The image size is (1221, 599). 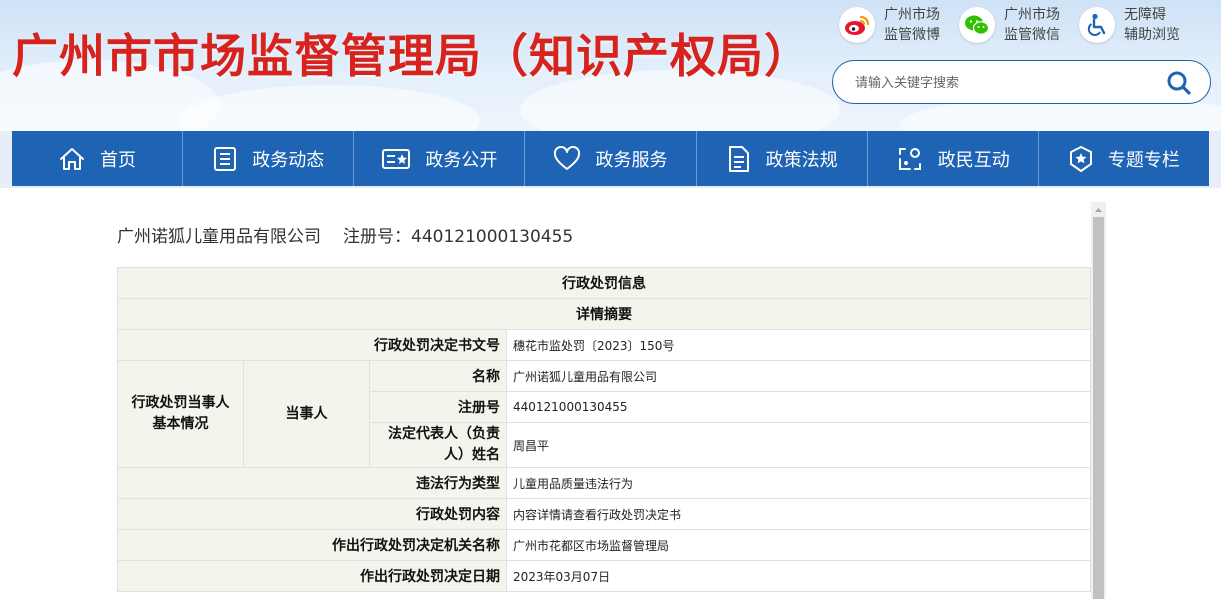 What do you see at coordinates (411, 53) in the screenshot?
I see `site-title: 广州市市场监督管理局（知识产权局）` at bounding box center [411, 53].